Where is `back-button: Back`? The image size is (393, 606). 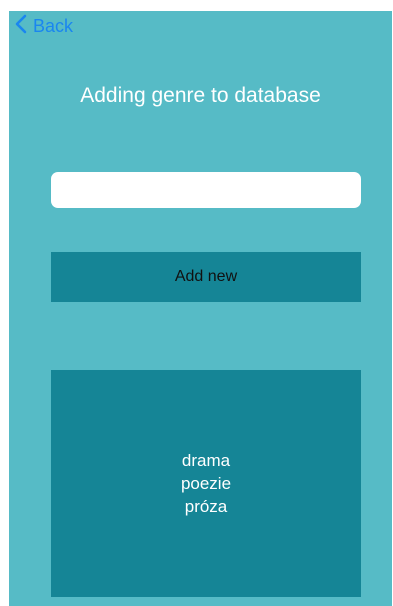
back-button: Back is located at coordinates (44, 26).